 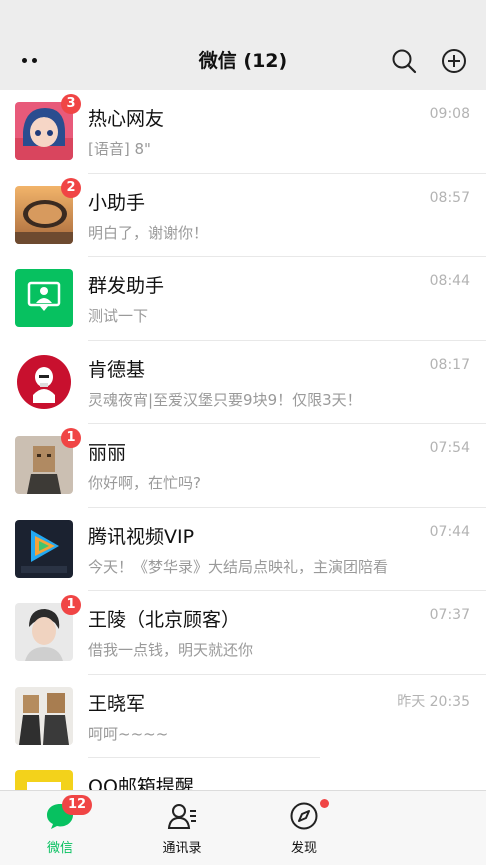 What do you see at coordinates (107, 453) in the screenshot?
I see `chat-name: 丽丽` at bounding box center [107, 453].